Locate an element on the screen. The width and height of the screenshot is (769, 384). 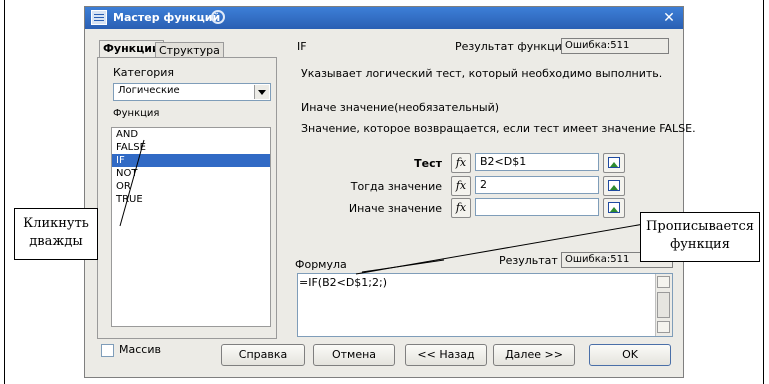
callout-double-click-line1: Кликнуть is located at coordinates (56, 223).